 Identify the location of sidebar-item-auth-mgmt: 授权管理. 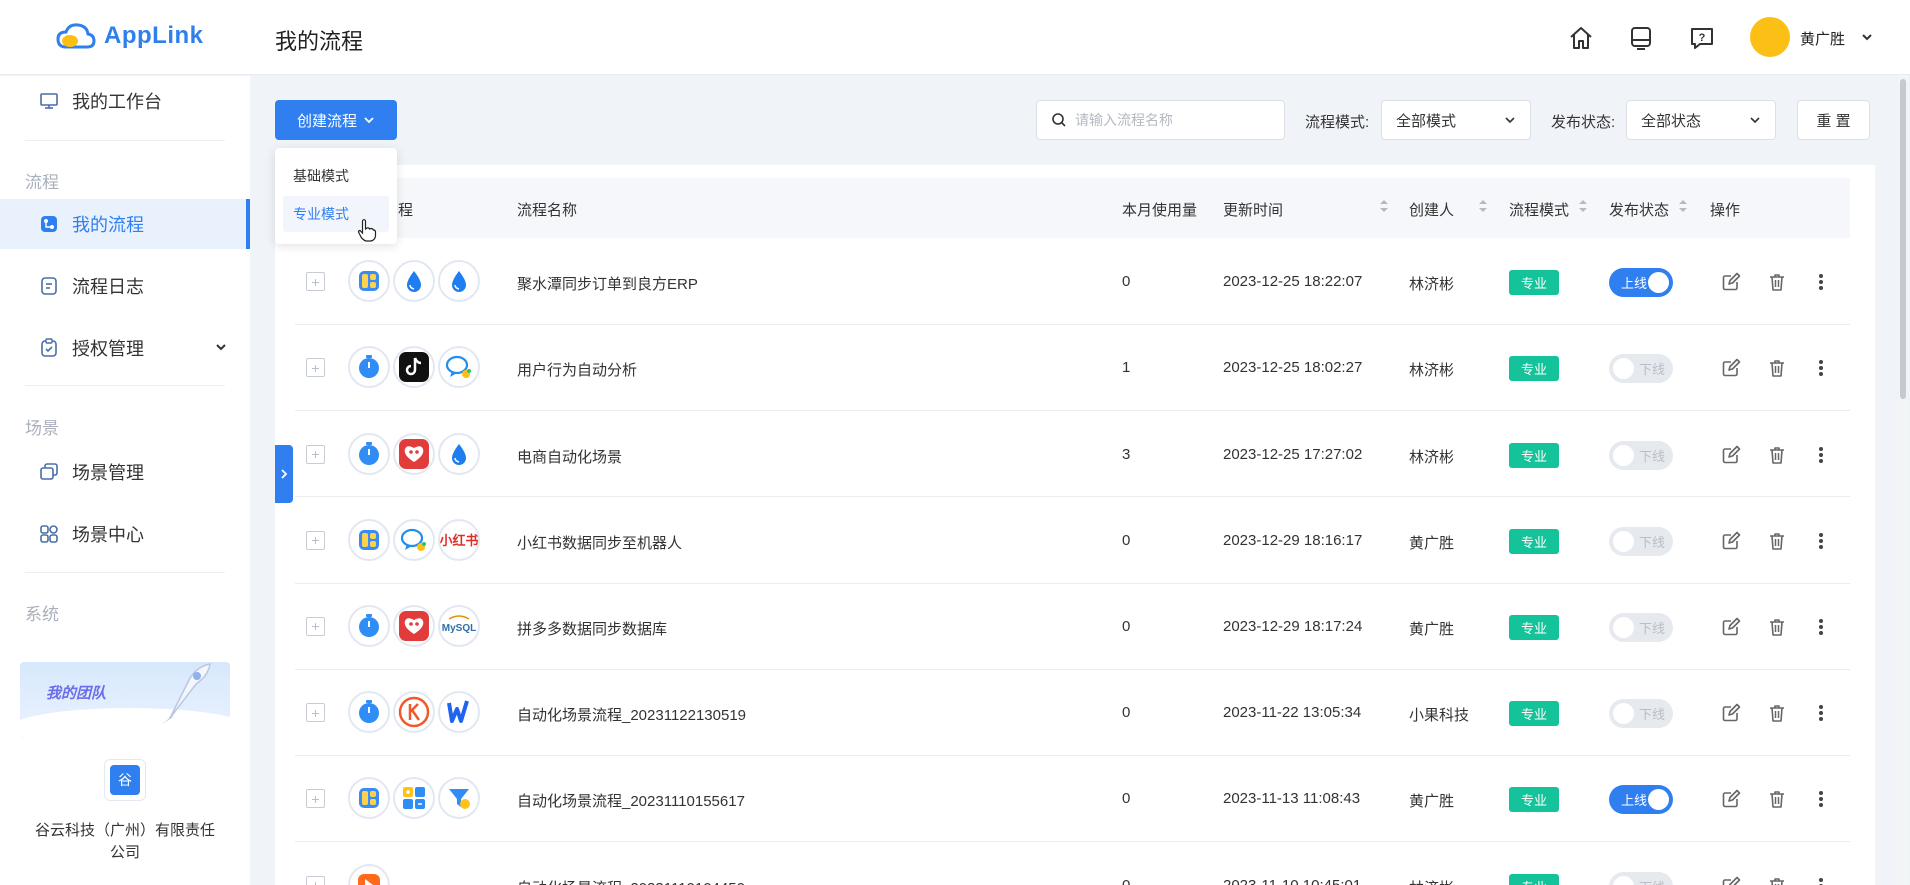
(125, 348).